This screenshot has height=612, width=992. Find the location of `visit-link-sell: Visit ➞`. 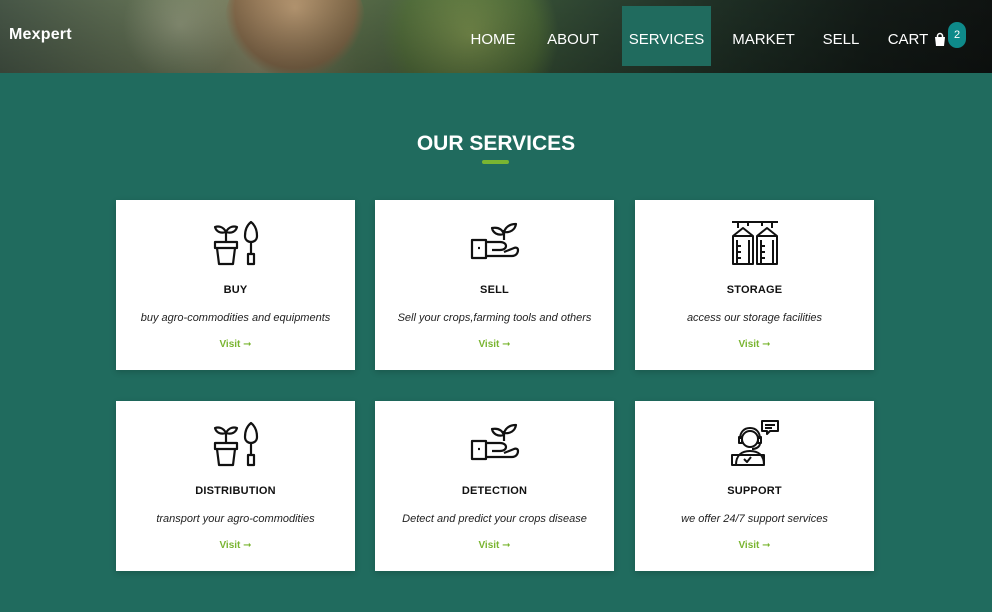

visit-link-sell: Visit ➞ is located at coordinates (494, 344).